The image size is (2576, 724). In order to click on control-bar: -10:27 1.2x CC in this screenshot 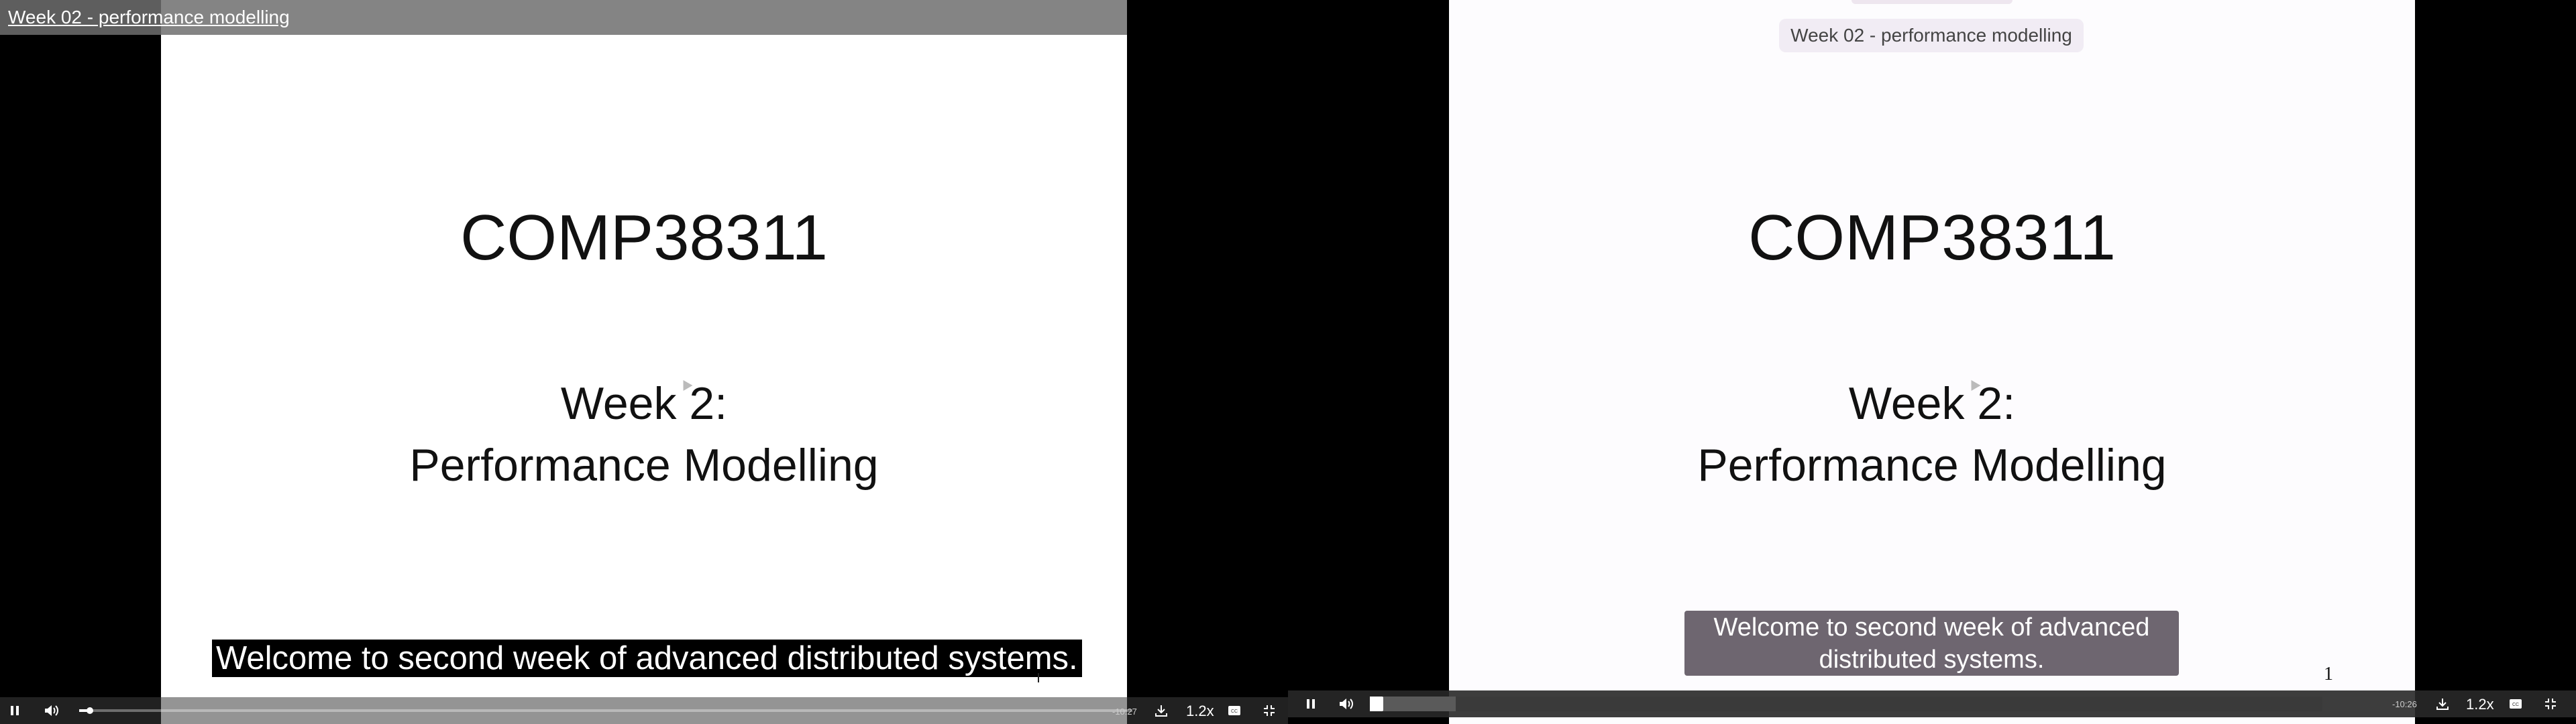, I will do `click(644, 710)`.